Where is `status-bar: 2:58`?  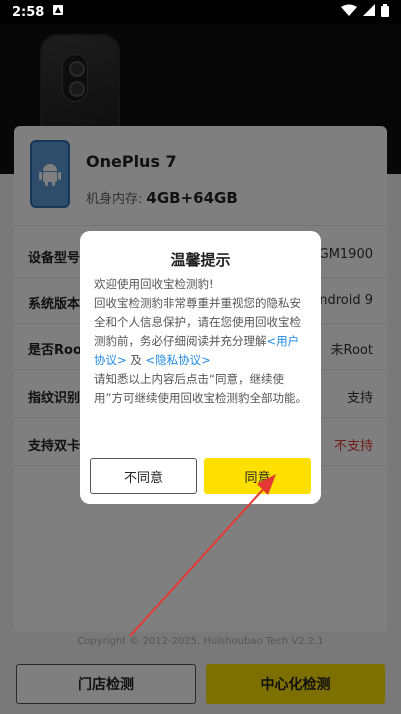 status-bar: 2:58 is located at coordinates (200, 12).